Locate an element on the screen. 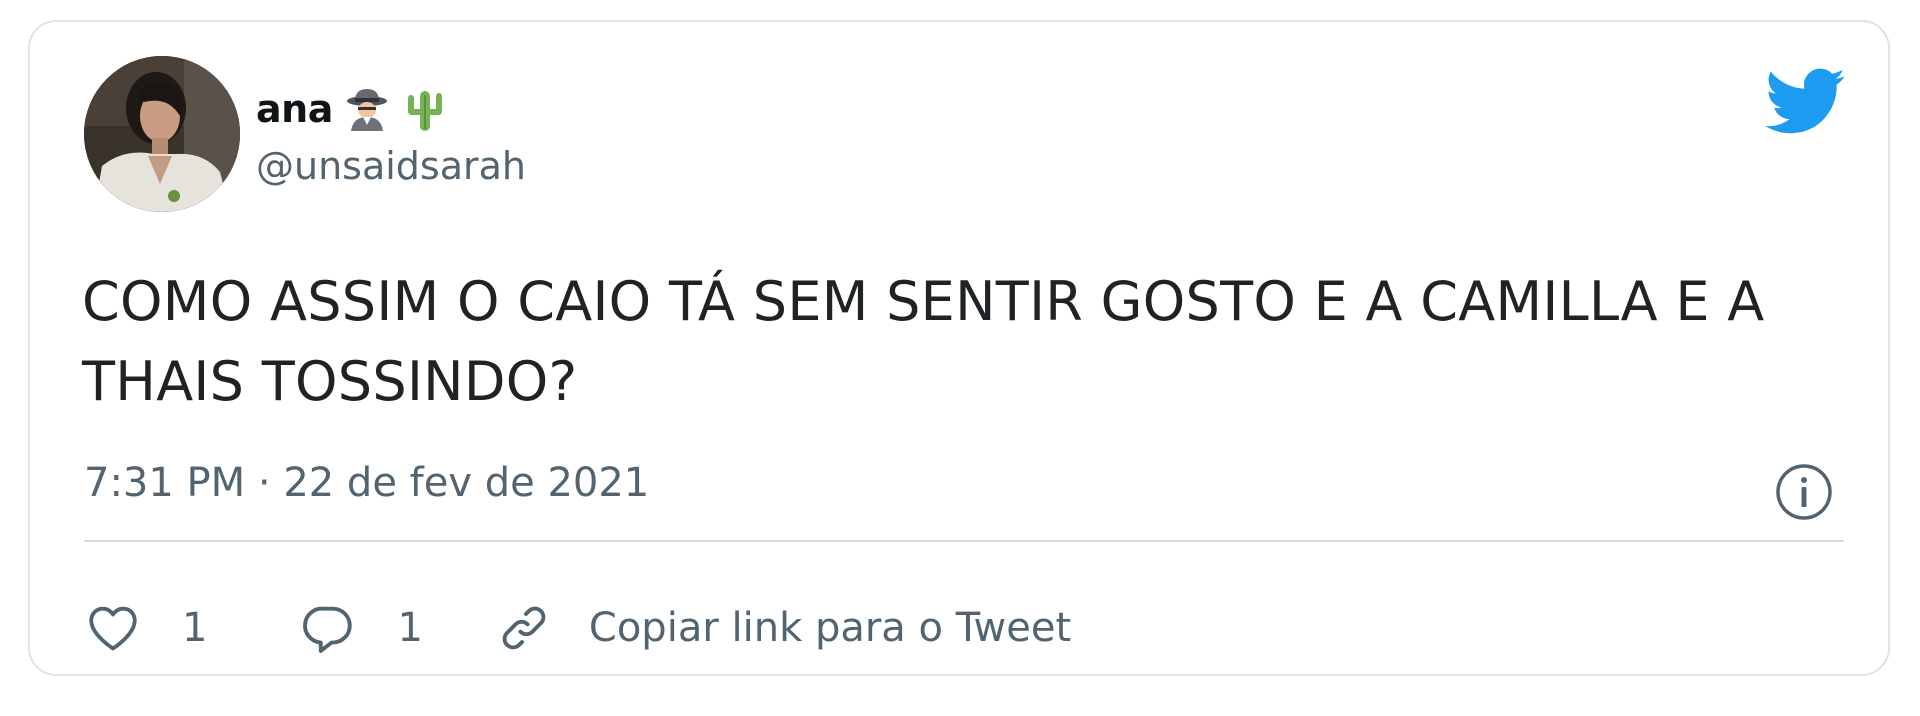 This screenshot has height=716, width=1920. tweet-timestamp: 7:31 PM · 22 de fev de 2021 is located at coordinates (366, 483).